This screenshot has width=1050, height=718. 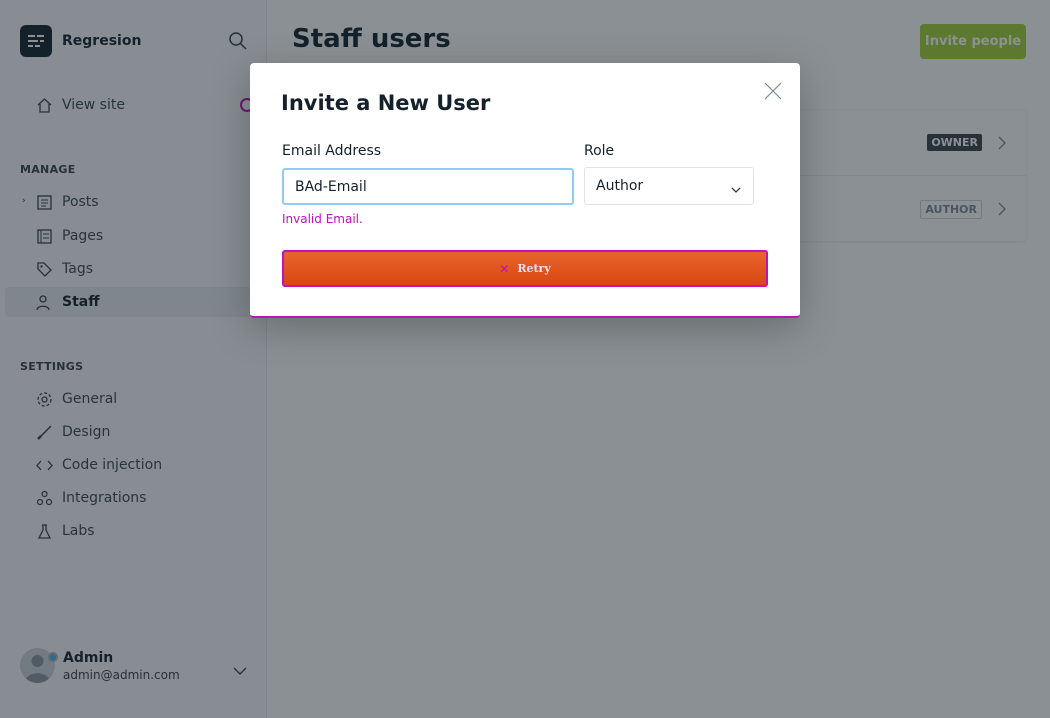 What do you see at coordinates (322, 219) in the screenshot?
I see `email-error-text: Invalid Email.` at bounding box center [322, 219].